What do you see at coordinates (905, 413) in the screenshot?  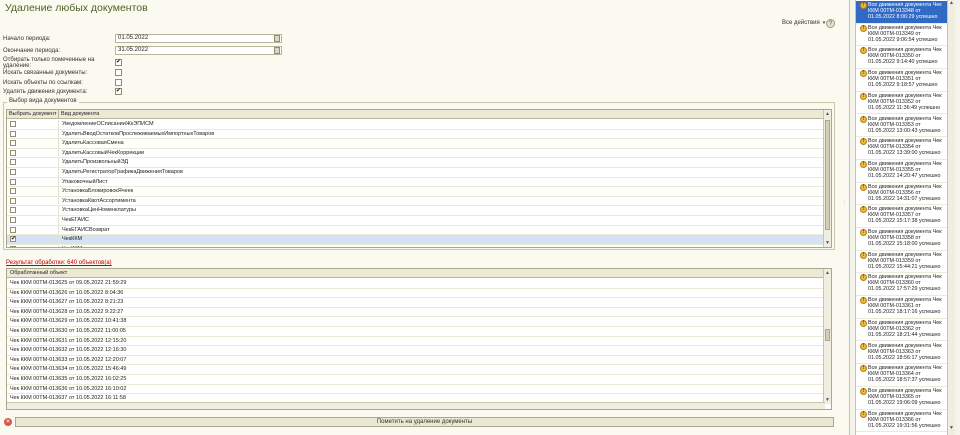 I see `message-line: Все движения документа Чек` at bounding box center [905, 413].